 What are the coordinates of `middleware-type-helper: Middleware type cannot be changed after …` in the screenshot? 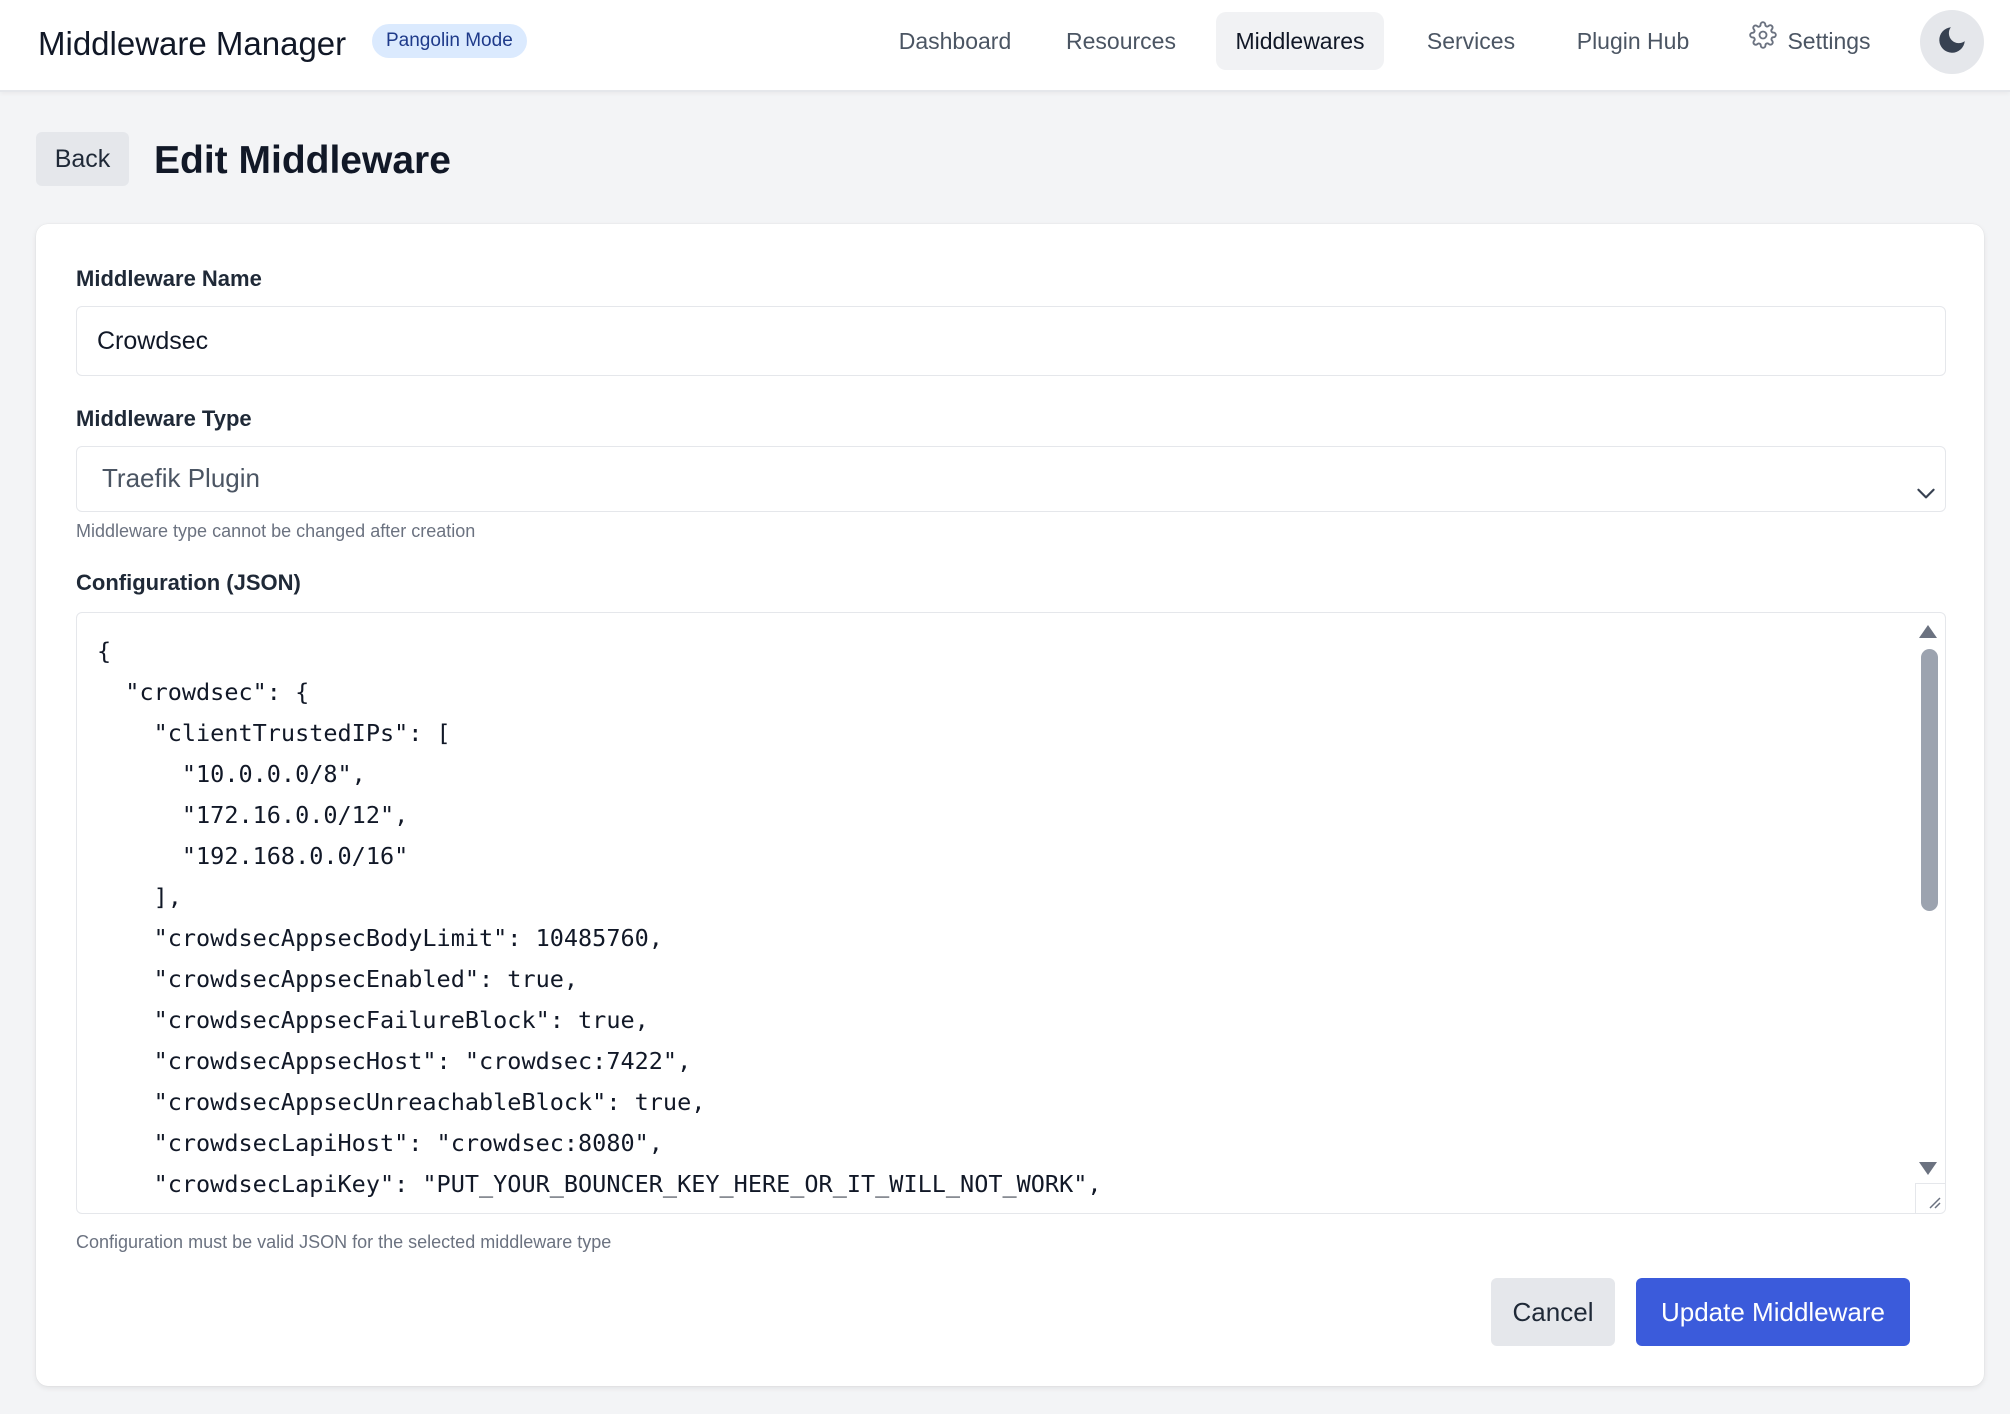 It's located at (276, 531).